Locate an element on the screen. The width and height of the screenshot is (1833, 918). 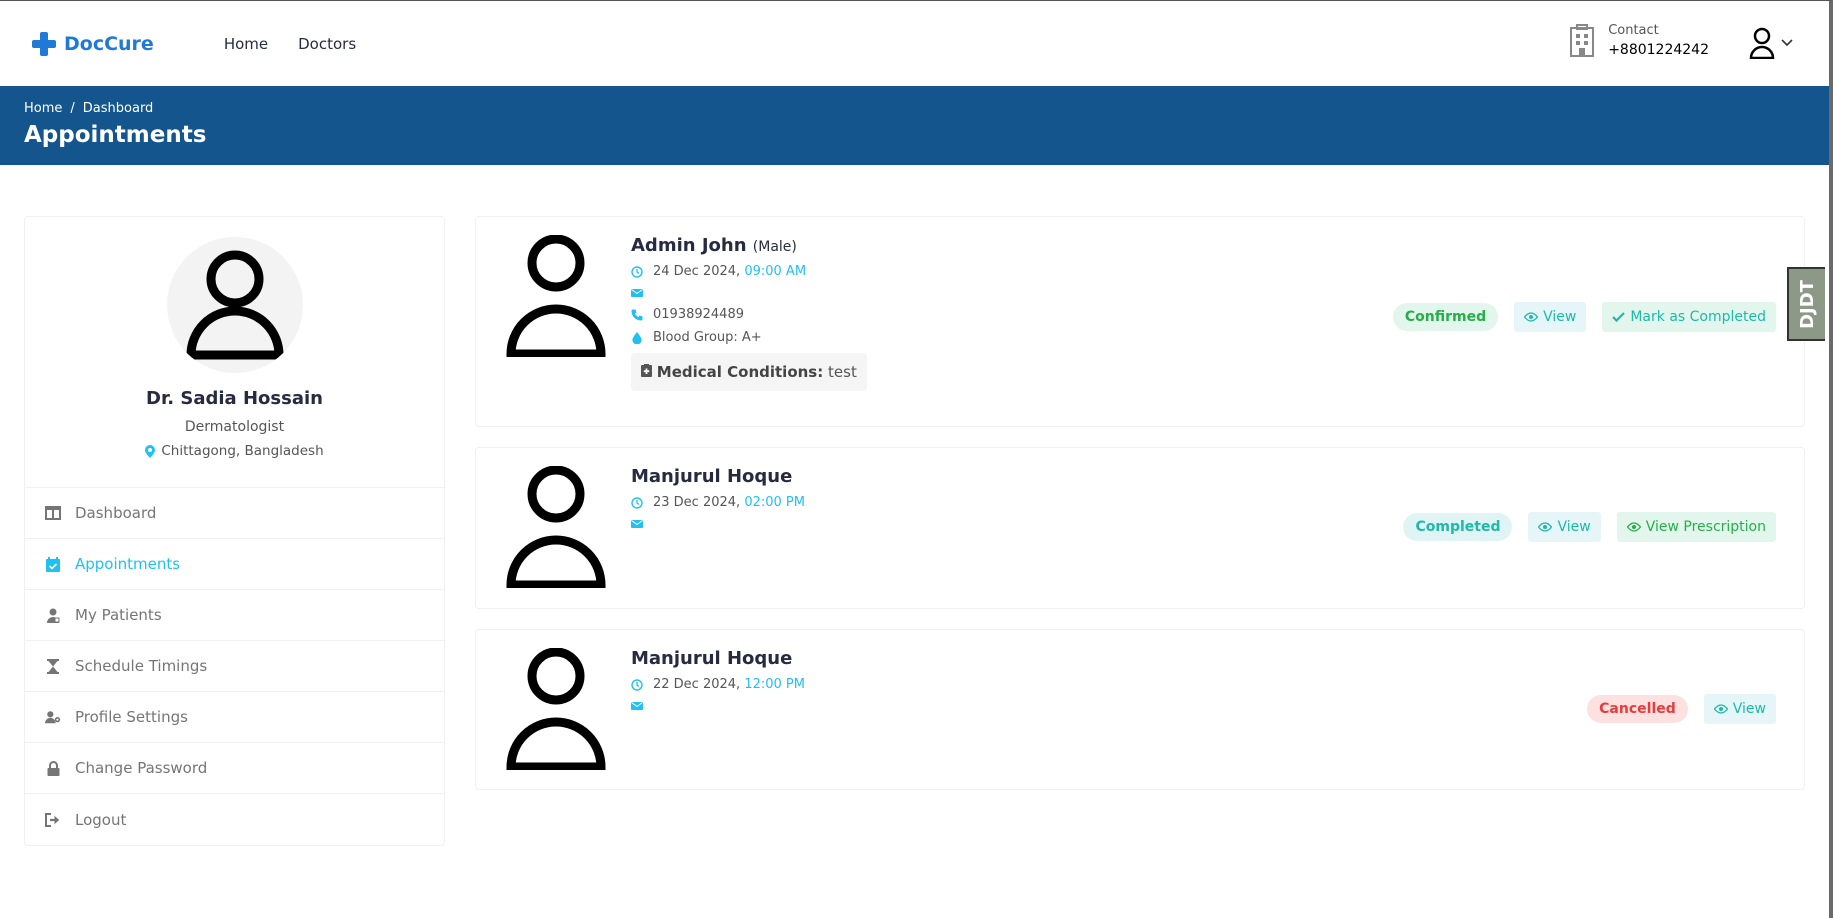
menu-label: Appointments is located at coordinates (128, 564).